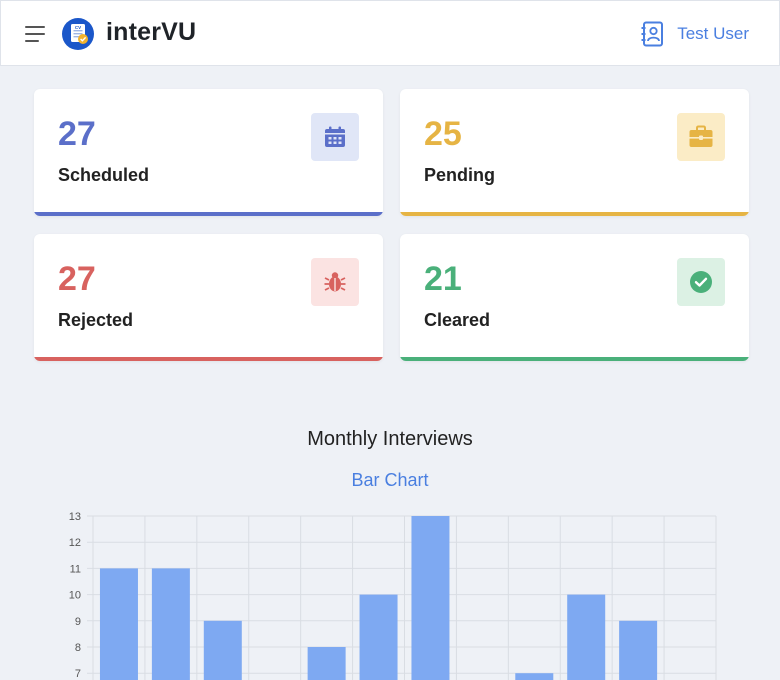 The width and height of the screenshot is (780, 680). What do you see at coordinates (701, 282) in the screenshot?
I see `check-circle-icon` at bounding box center [701, 282].